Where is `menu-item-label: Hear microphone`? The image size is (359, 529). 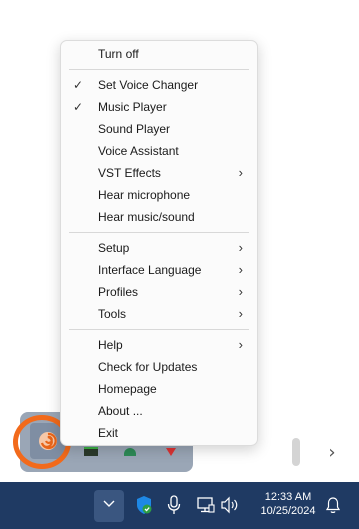 menu-item-label: Hear microphone is located at coordinates (144, 195).